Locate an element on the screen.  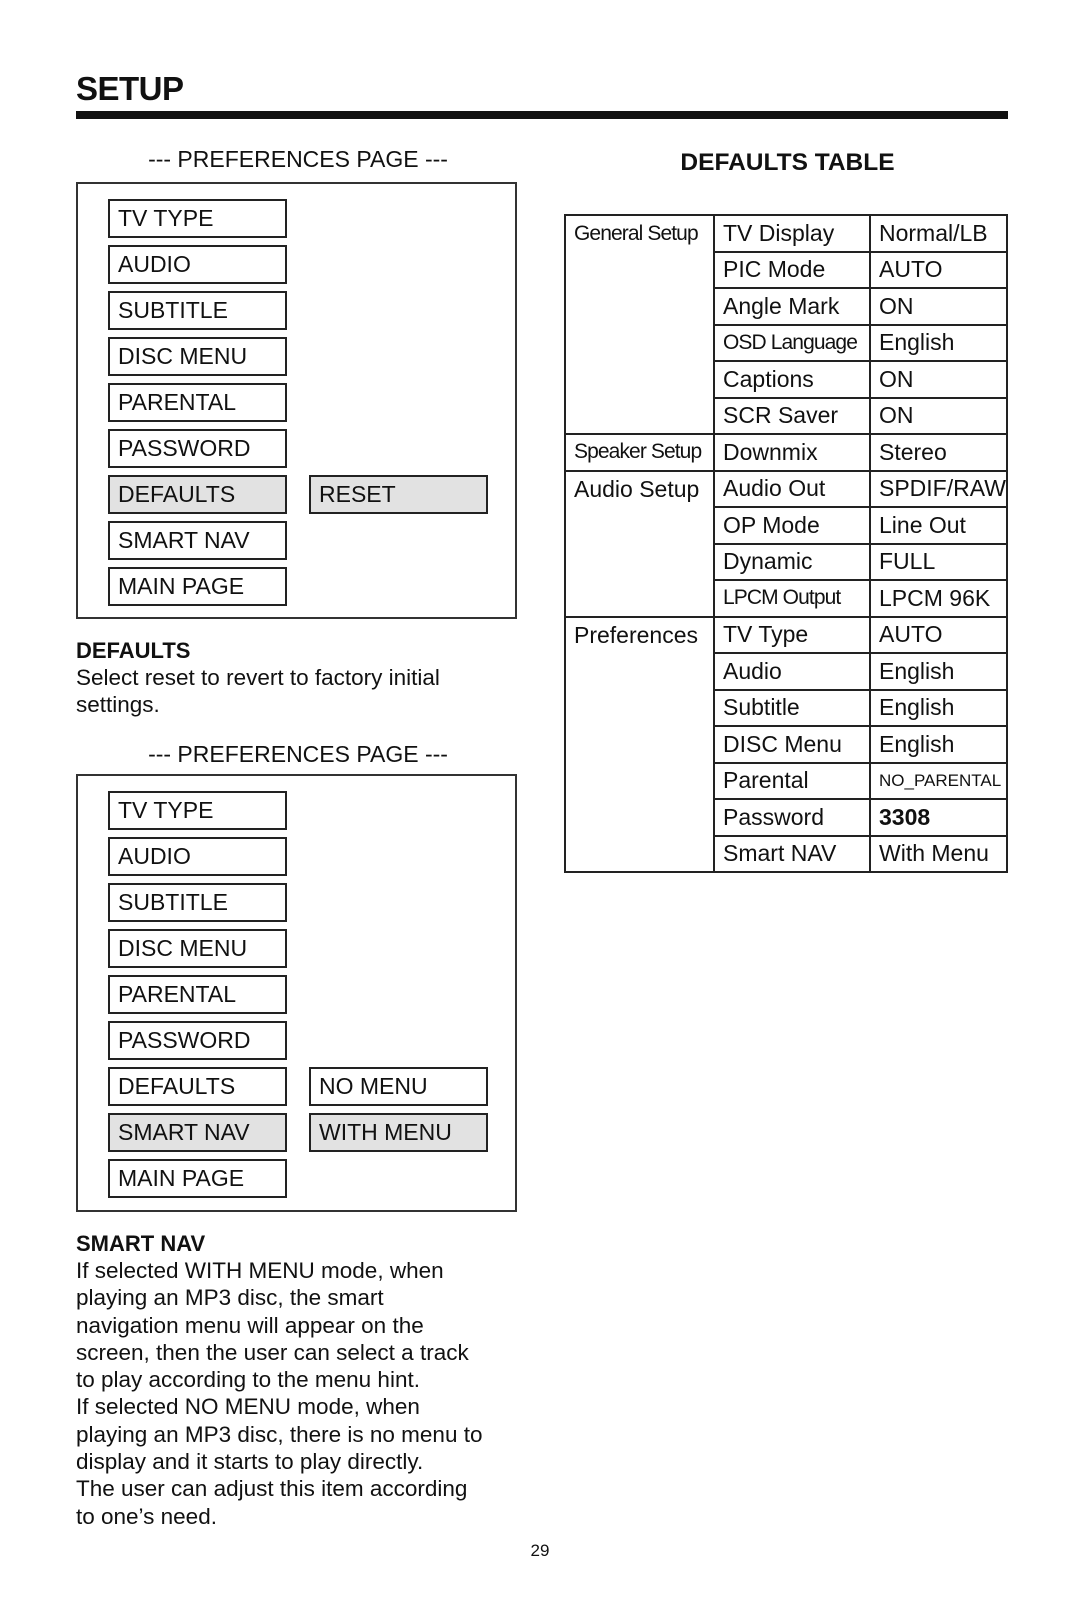
table-row: Subtitle English is located at coordinates (786, 707).